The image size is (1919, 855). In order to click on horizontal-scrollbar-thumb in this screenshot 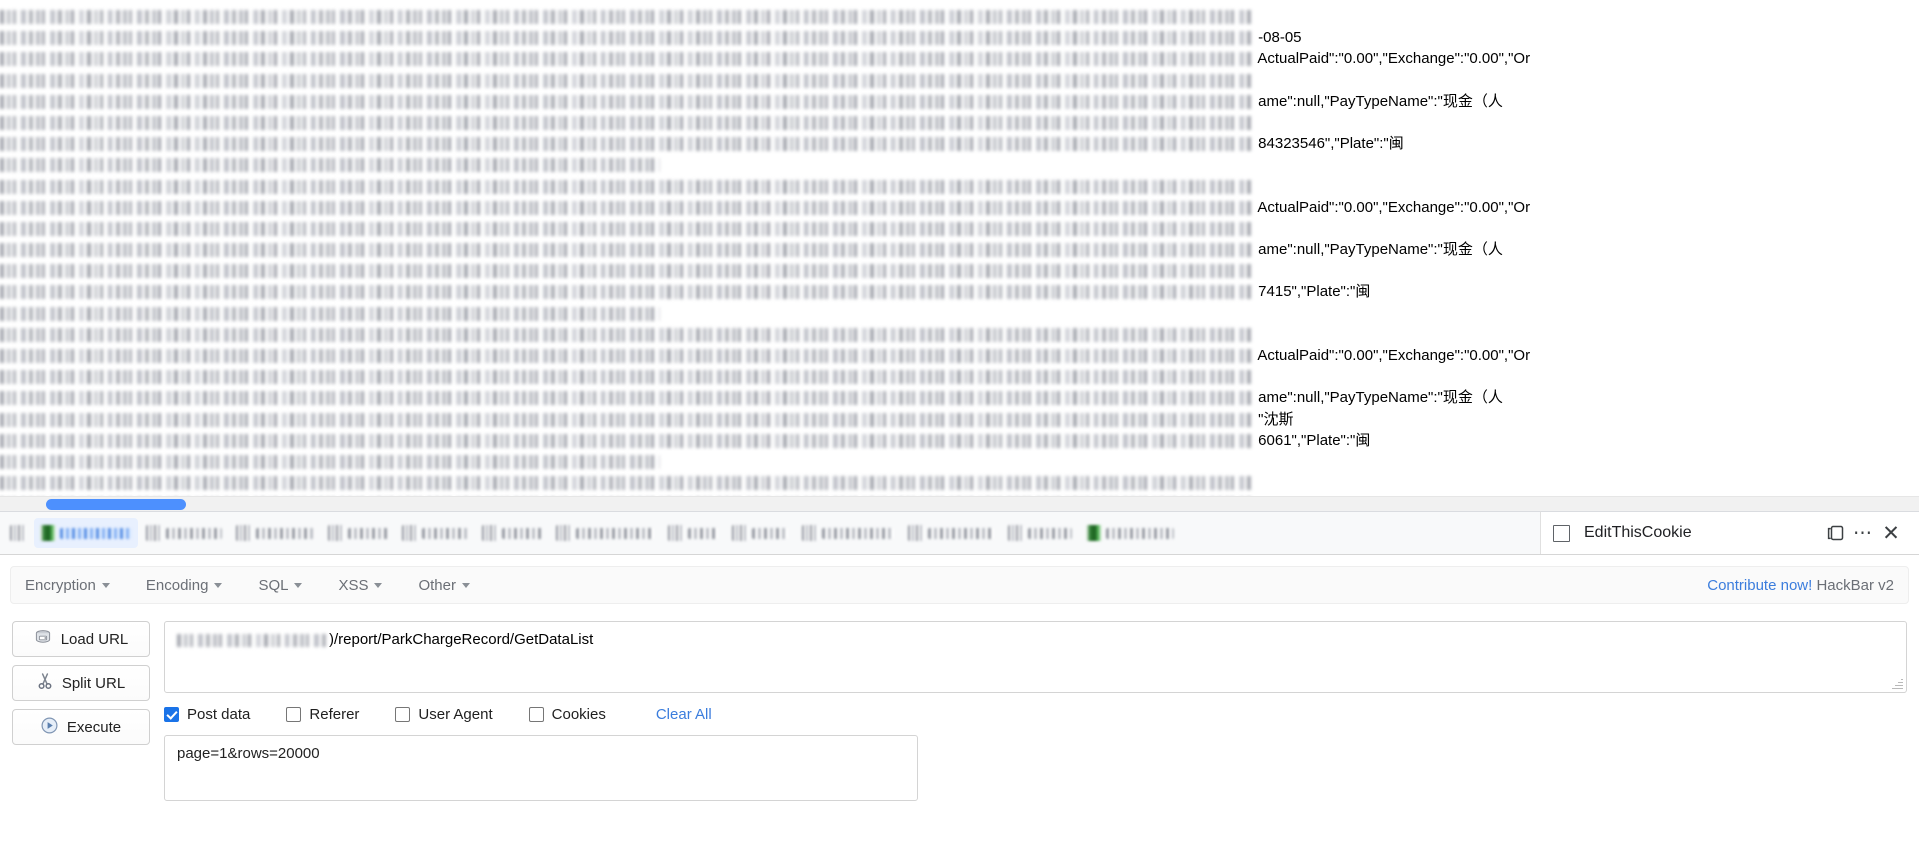, I will do `click(116, 504)`.